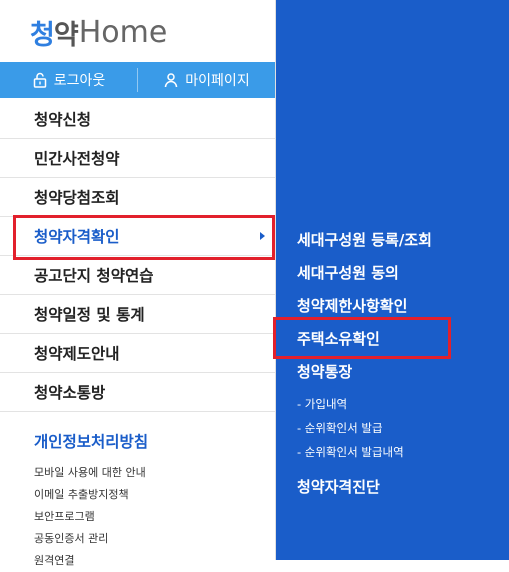 The image size is (509, 572). I want to click on menu-item-apply: 청약신청, so click(137, 119).